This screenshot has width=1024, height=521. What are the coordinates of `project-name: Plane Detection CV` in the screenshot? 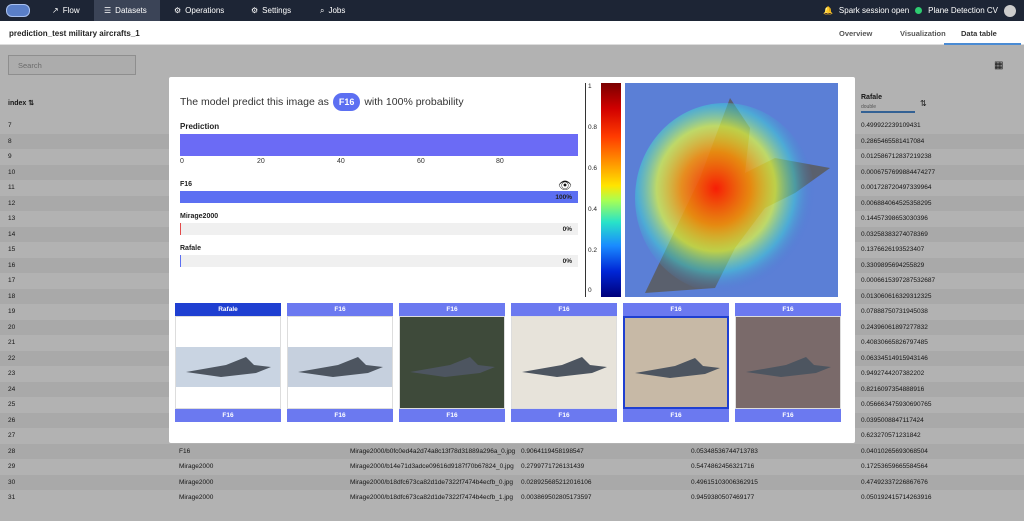 It's located at (963, 10).